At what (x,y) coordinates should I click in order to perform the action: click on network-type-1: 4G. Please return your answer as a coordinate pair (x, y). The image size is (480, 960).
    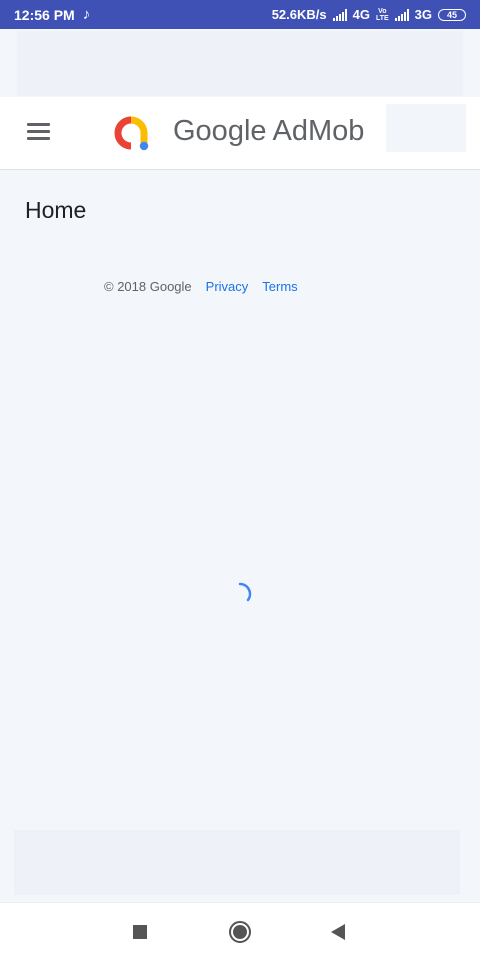
    Looking at the image, I should click on (361, 14).